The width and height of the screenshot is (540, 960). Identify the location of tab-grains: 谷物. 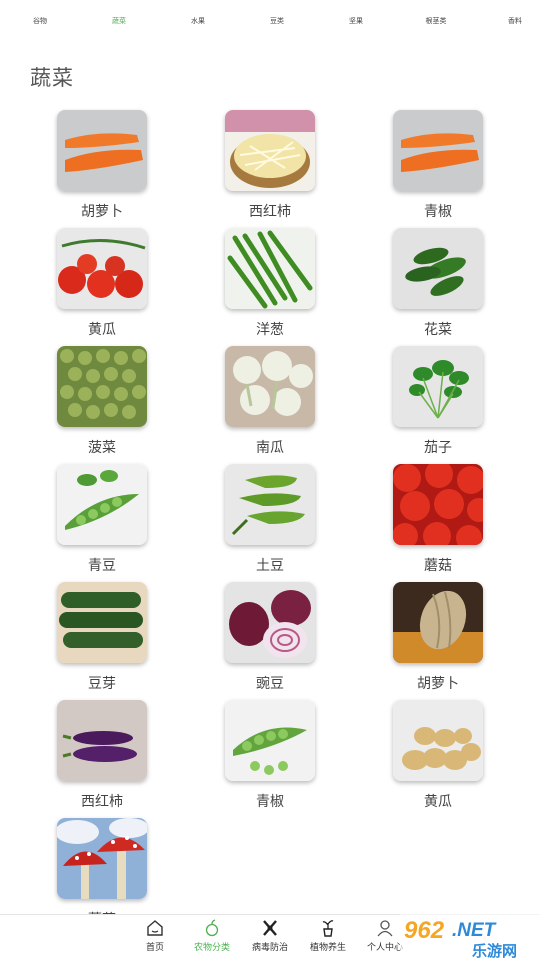
(40, 21).